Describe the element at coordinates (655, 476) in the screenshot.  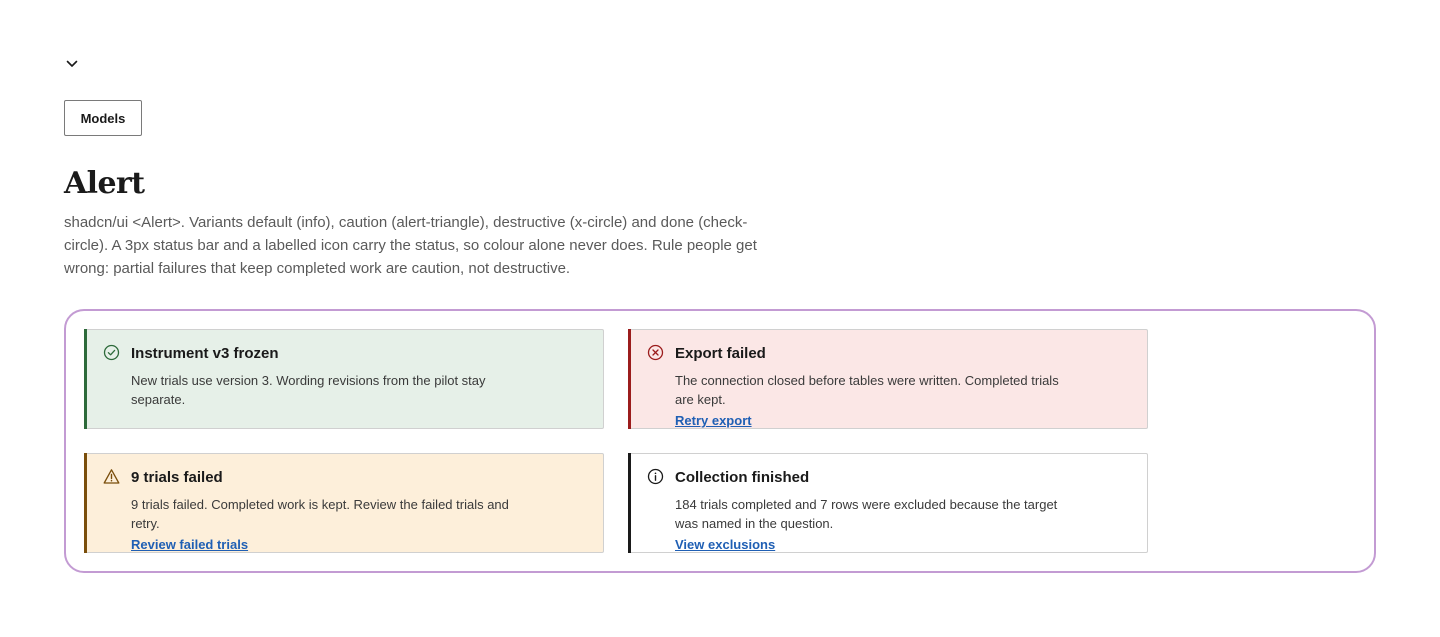
I see `info-icon` at that location.